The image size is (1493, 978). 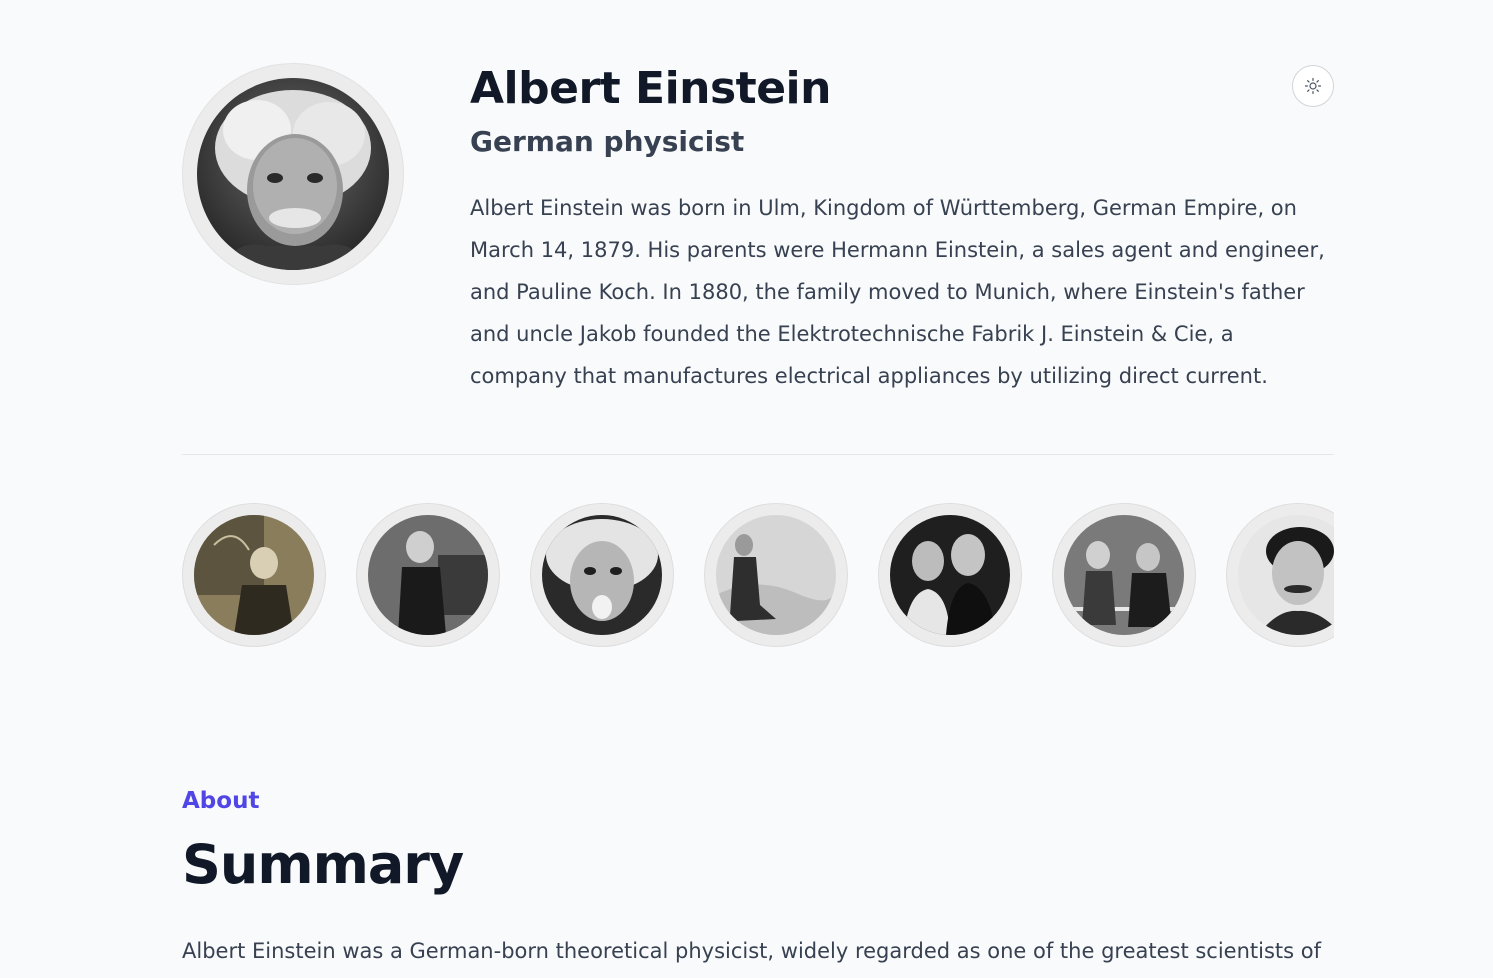 I want to click on photo-young-portrait-icon, so click(x=1286, y=575).